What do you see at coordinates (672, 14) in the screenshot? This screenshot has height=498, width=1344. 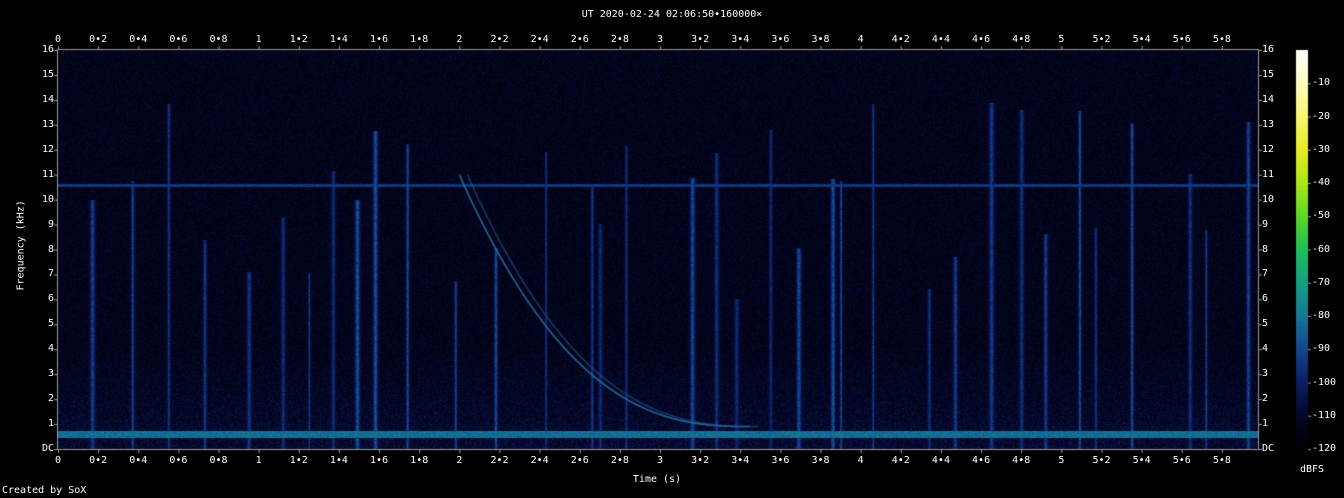 I see `chart-title: UT 2020-02-24 02:06:50•160000×` at bounding box center [672, 14].